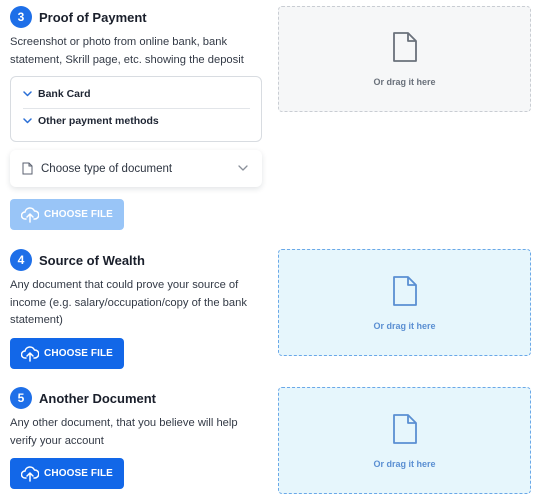 This screenshot has width=540, height=504. Describe the element at coordinates (21, 260) in the screenshot. I see `step-number-badge: 4` at that location.